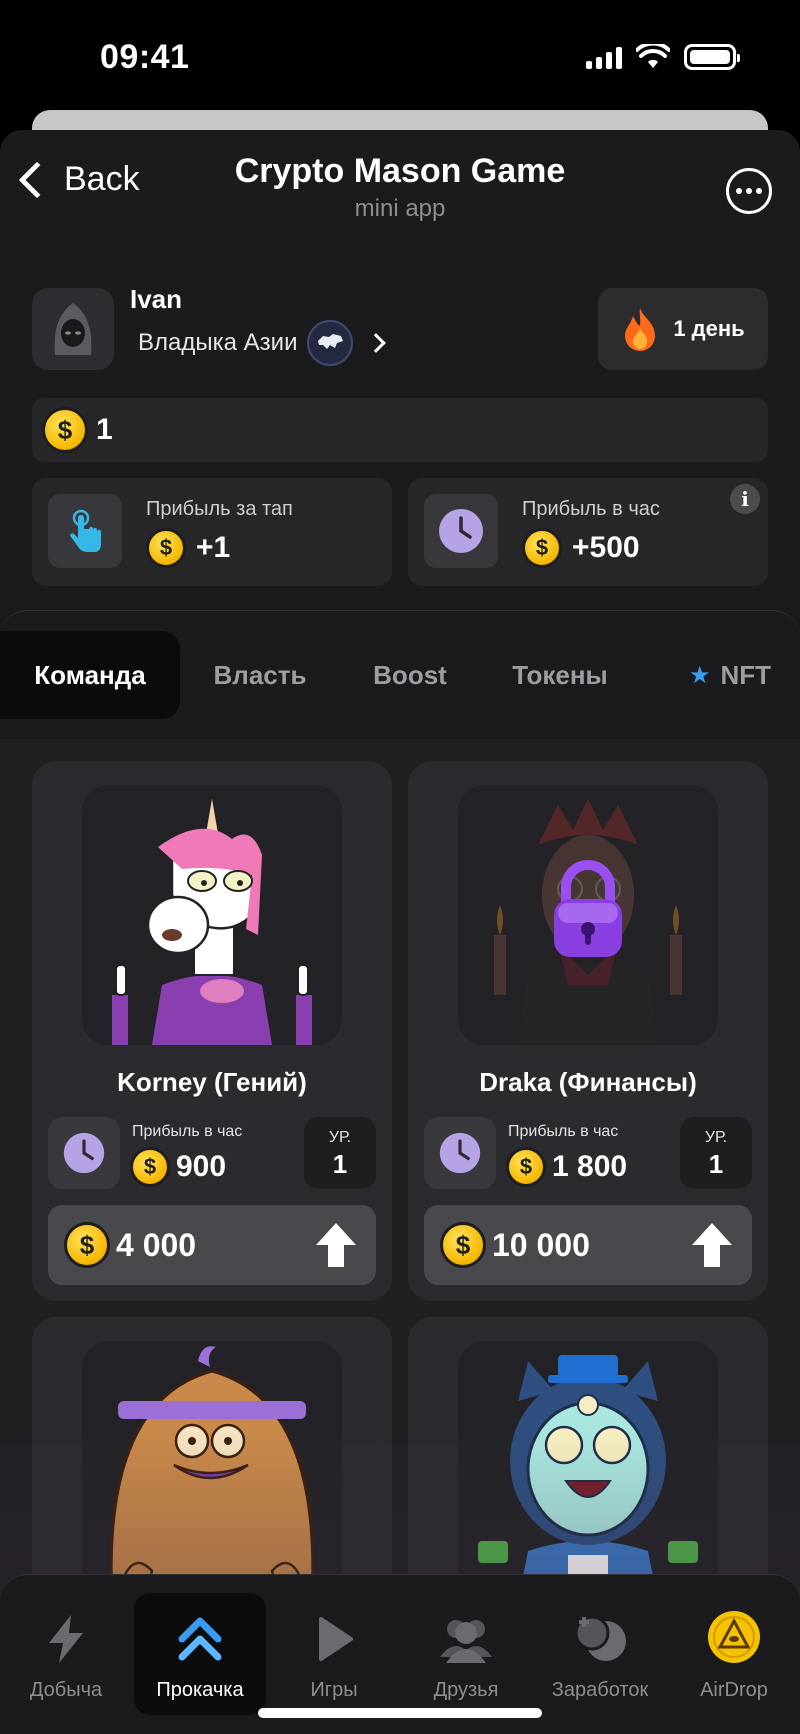 Image resolution: width=800 pixels, height=1734 pixels. I want to click on nav-item-earnings: Заработок, so click(600, 1654).